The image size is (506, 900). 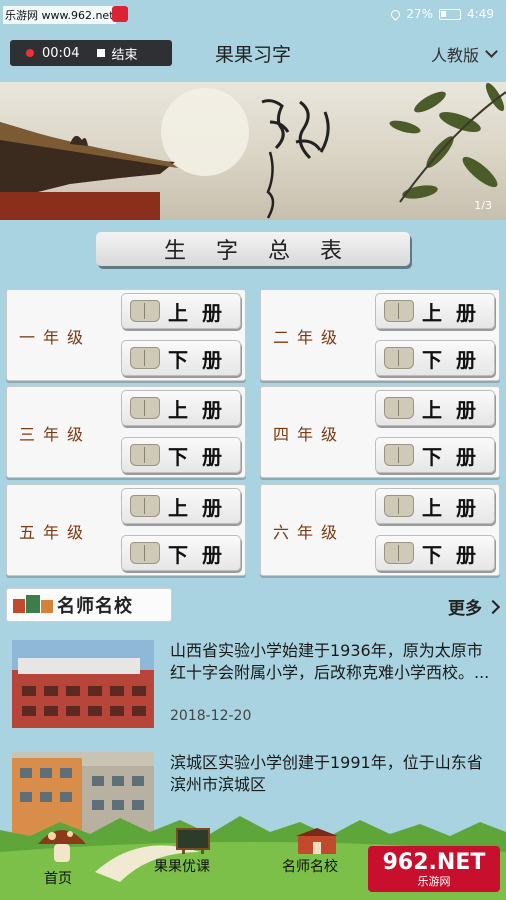 I want to click on grade-2-volume-up-button: 上册, so click(x=435, y=311).